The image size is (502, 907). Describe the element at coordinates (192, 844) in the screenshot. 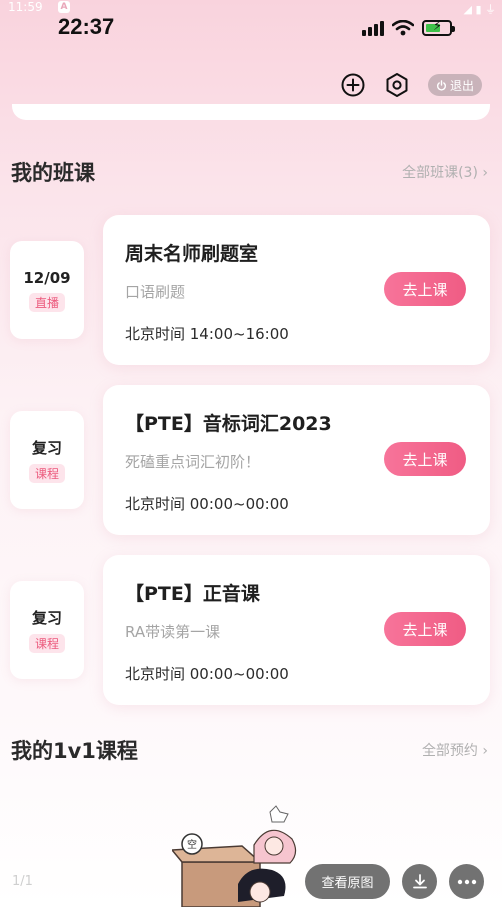

I see `svg-text: 空` at that location.